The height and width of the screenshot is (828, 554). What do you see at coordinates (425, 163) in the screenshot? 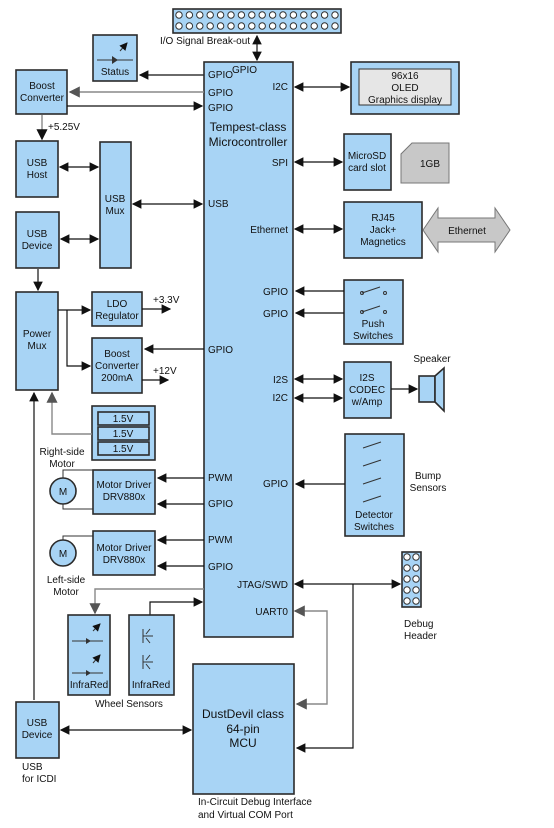
I see `sd-card-icon: 1GB` at bounding box center [425, 163].